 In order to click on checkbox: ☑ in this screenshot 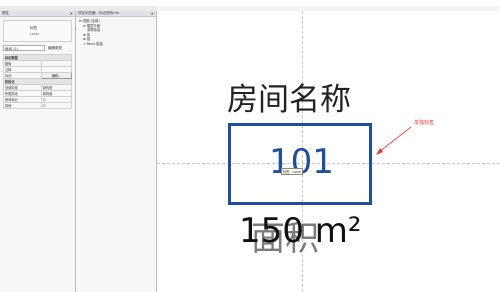, I will do `click(56, 105)`.